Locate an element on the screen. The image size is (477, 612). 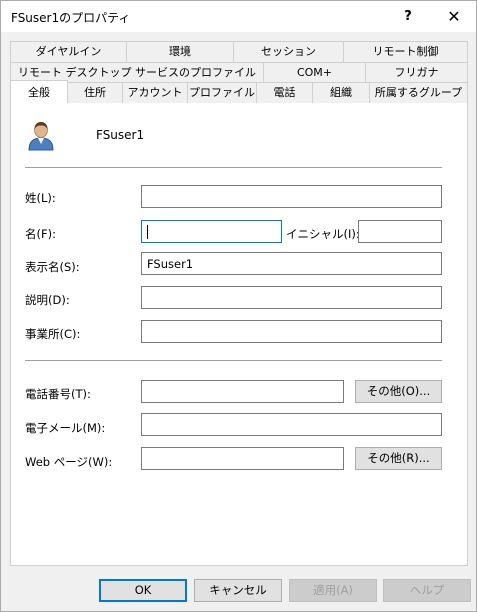
office-label: 事業所(C): is located at coordinates (53, 334).